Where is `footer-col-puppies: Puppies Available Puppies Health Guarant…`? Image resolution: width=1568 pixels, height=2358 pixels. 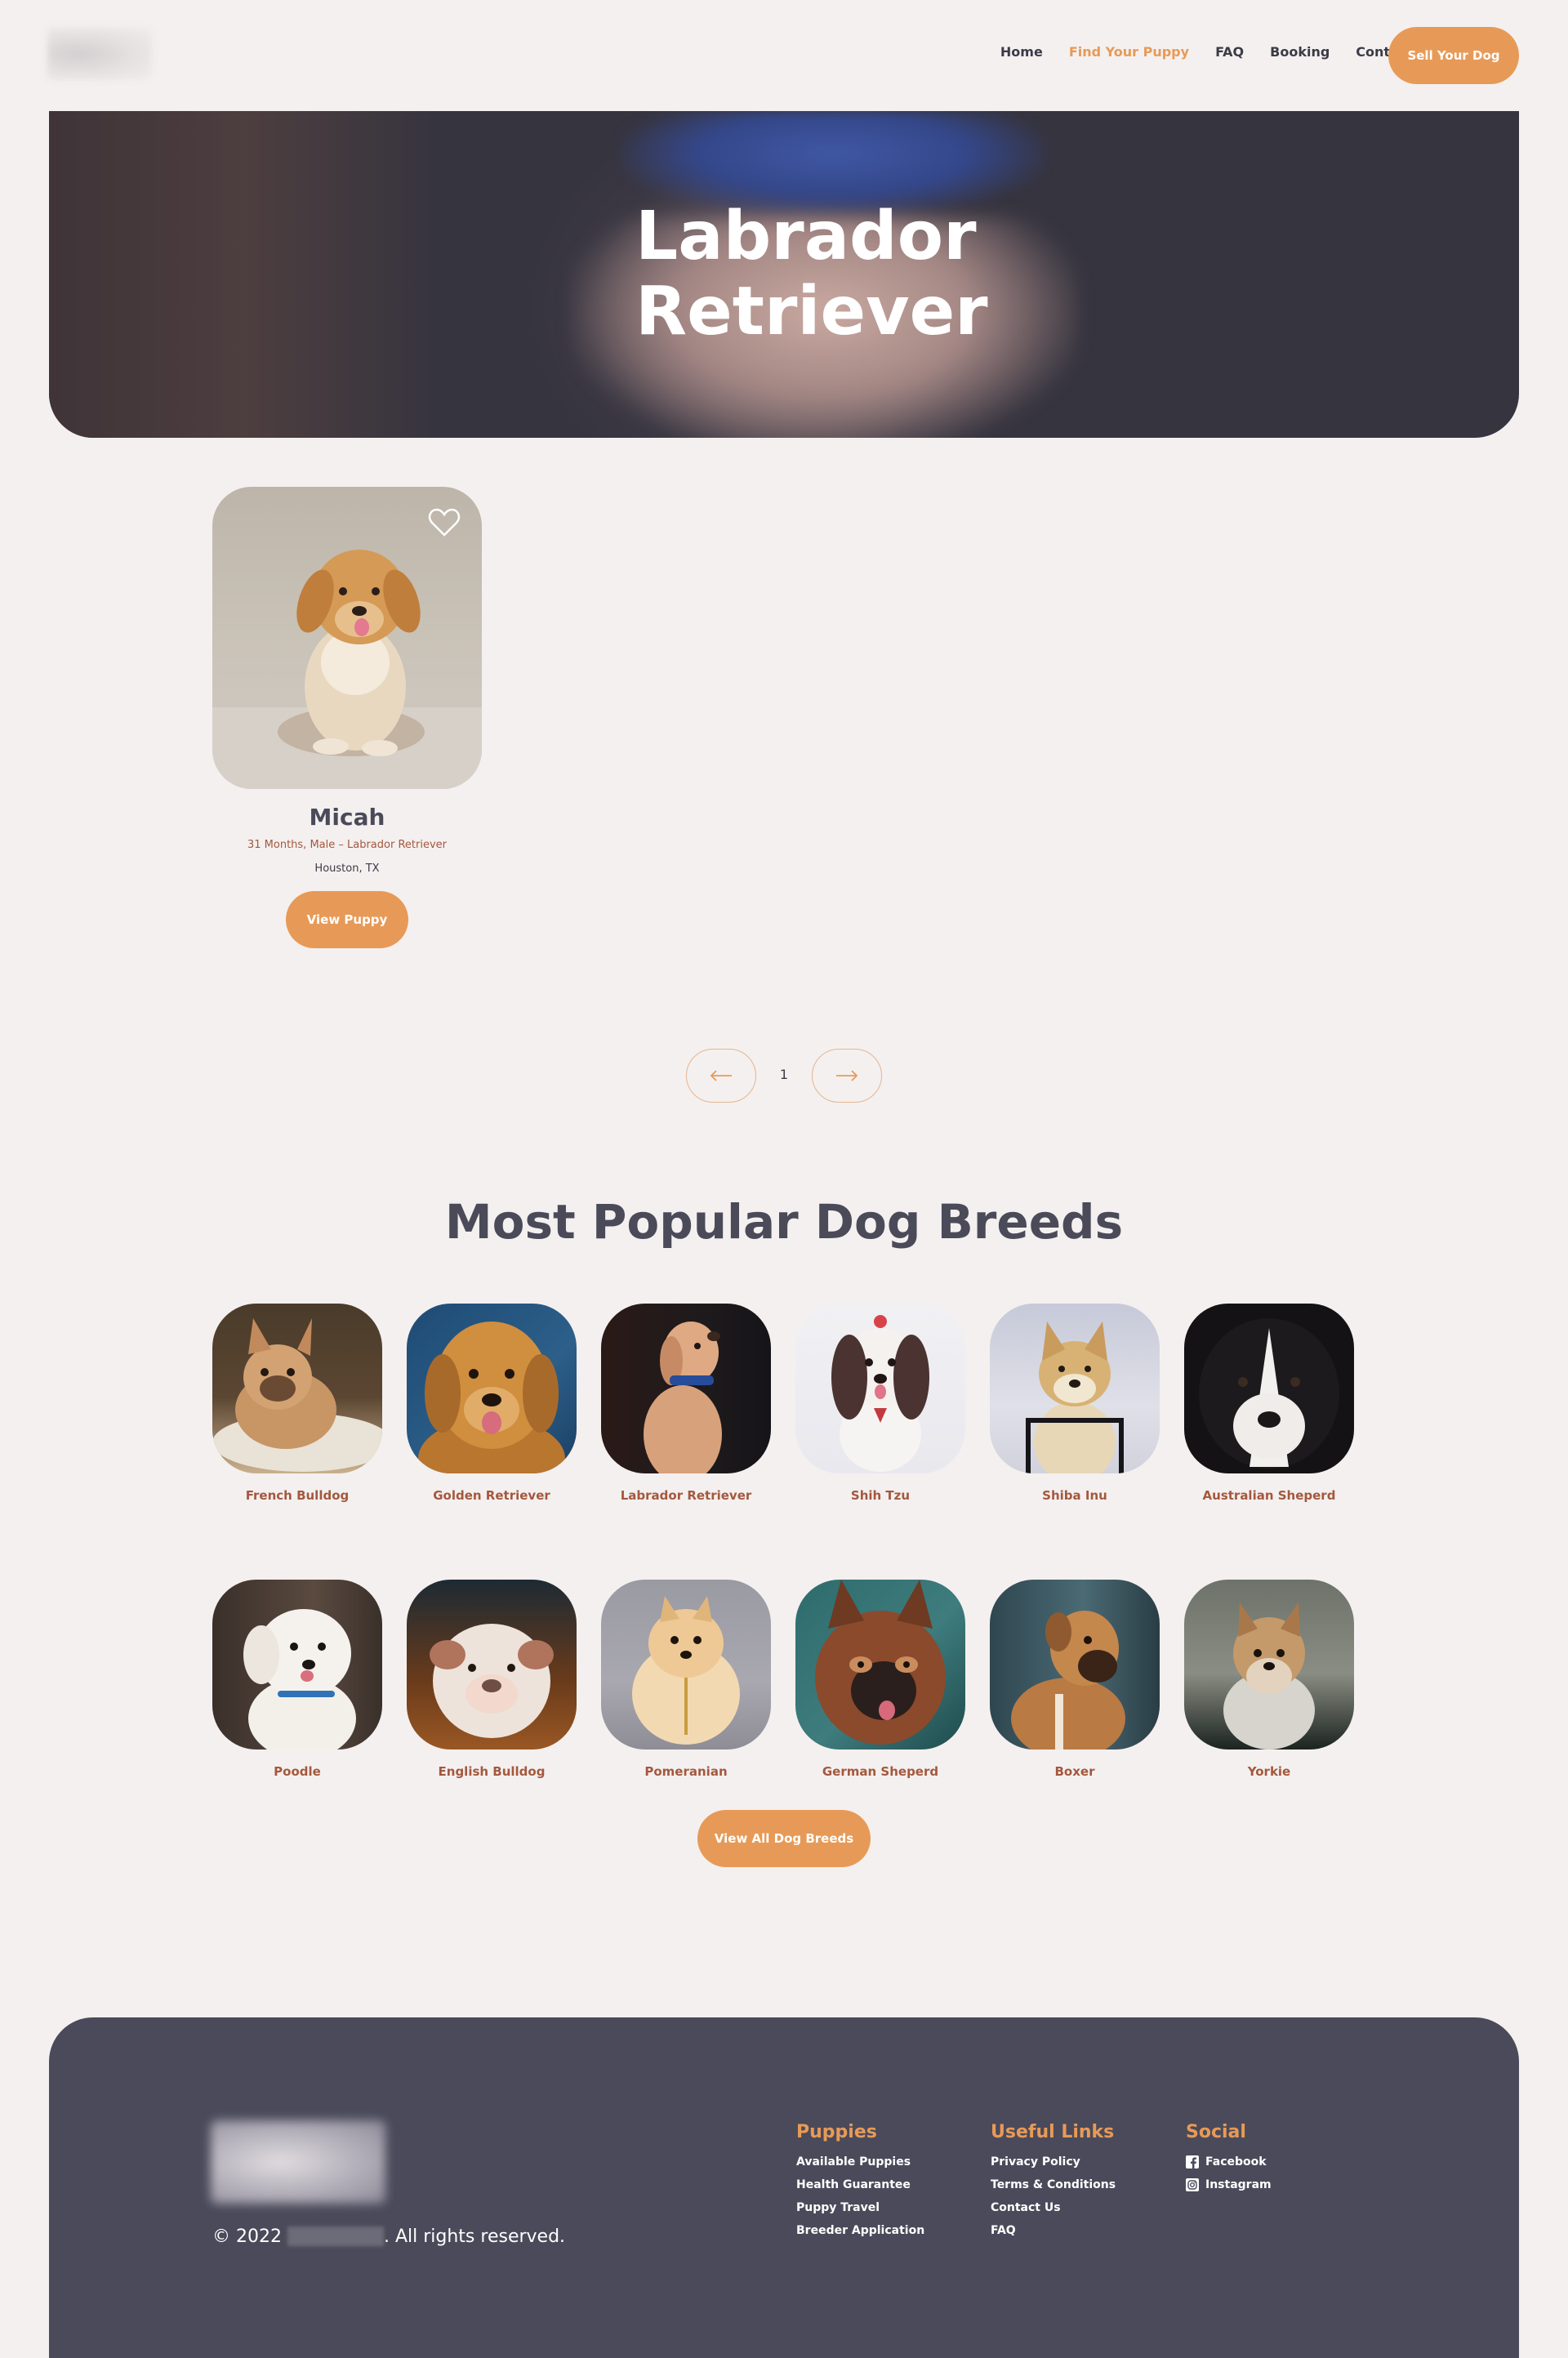 footer-col-puppies: Puppies Available Puppies Health Guarant… is located at coordinates (860, 2184).